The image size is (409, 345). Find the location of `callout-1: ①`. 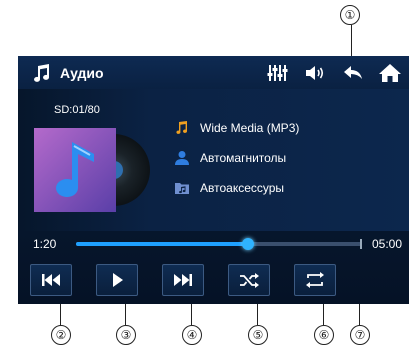

callout-1: ① is located at coordinates (350, 15).